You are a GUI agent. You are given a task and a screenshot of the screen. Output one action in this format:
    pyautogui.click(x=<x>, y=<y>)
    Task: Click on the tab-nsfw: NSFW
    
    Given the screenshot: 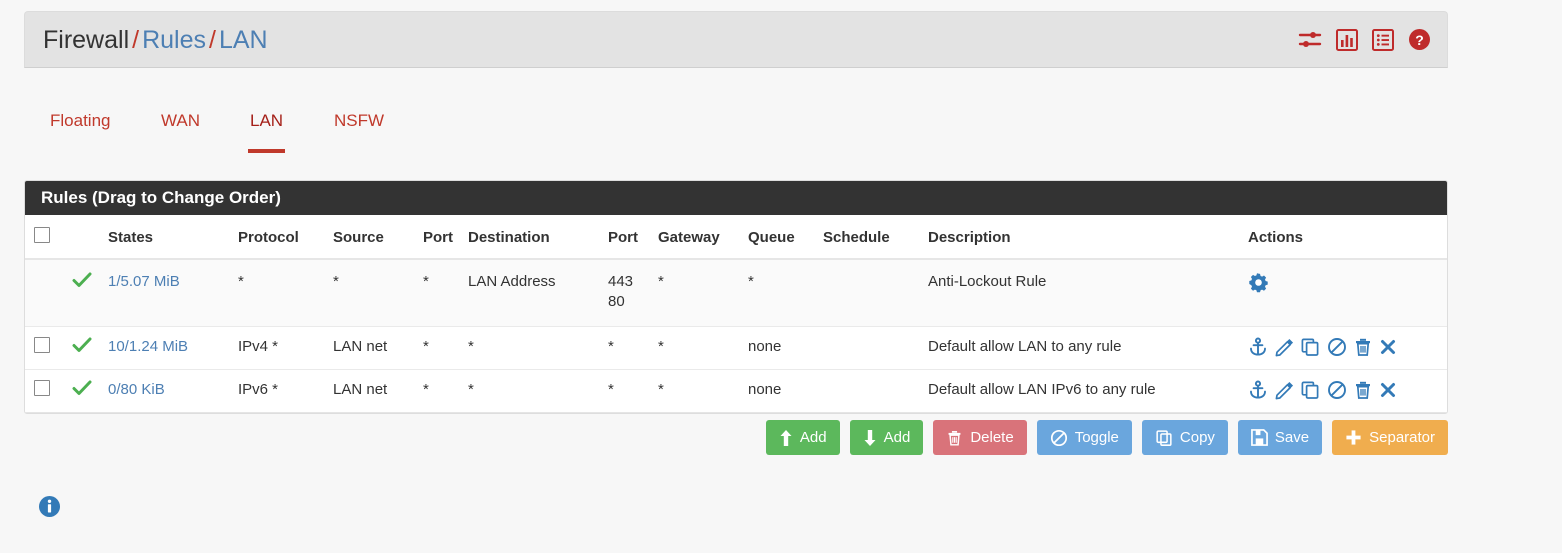 What is the action you would take?
    pyautogui.click(x=359, y=124)
    